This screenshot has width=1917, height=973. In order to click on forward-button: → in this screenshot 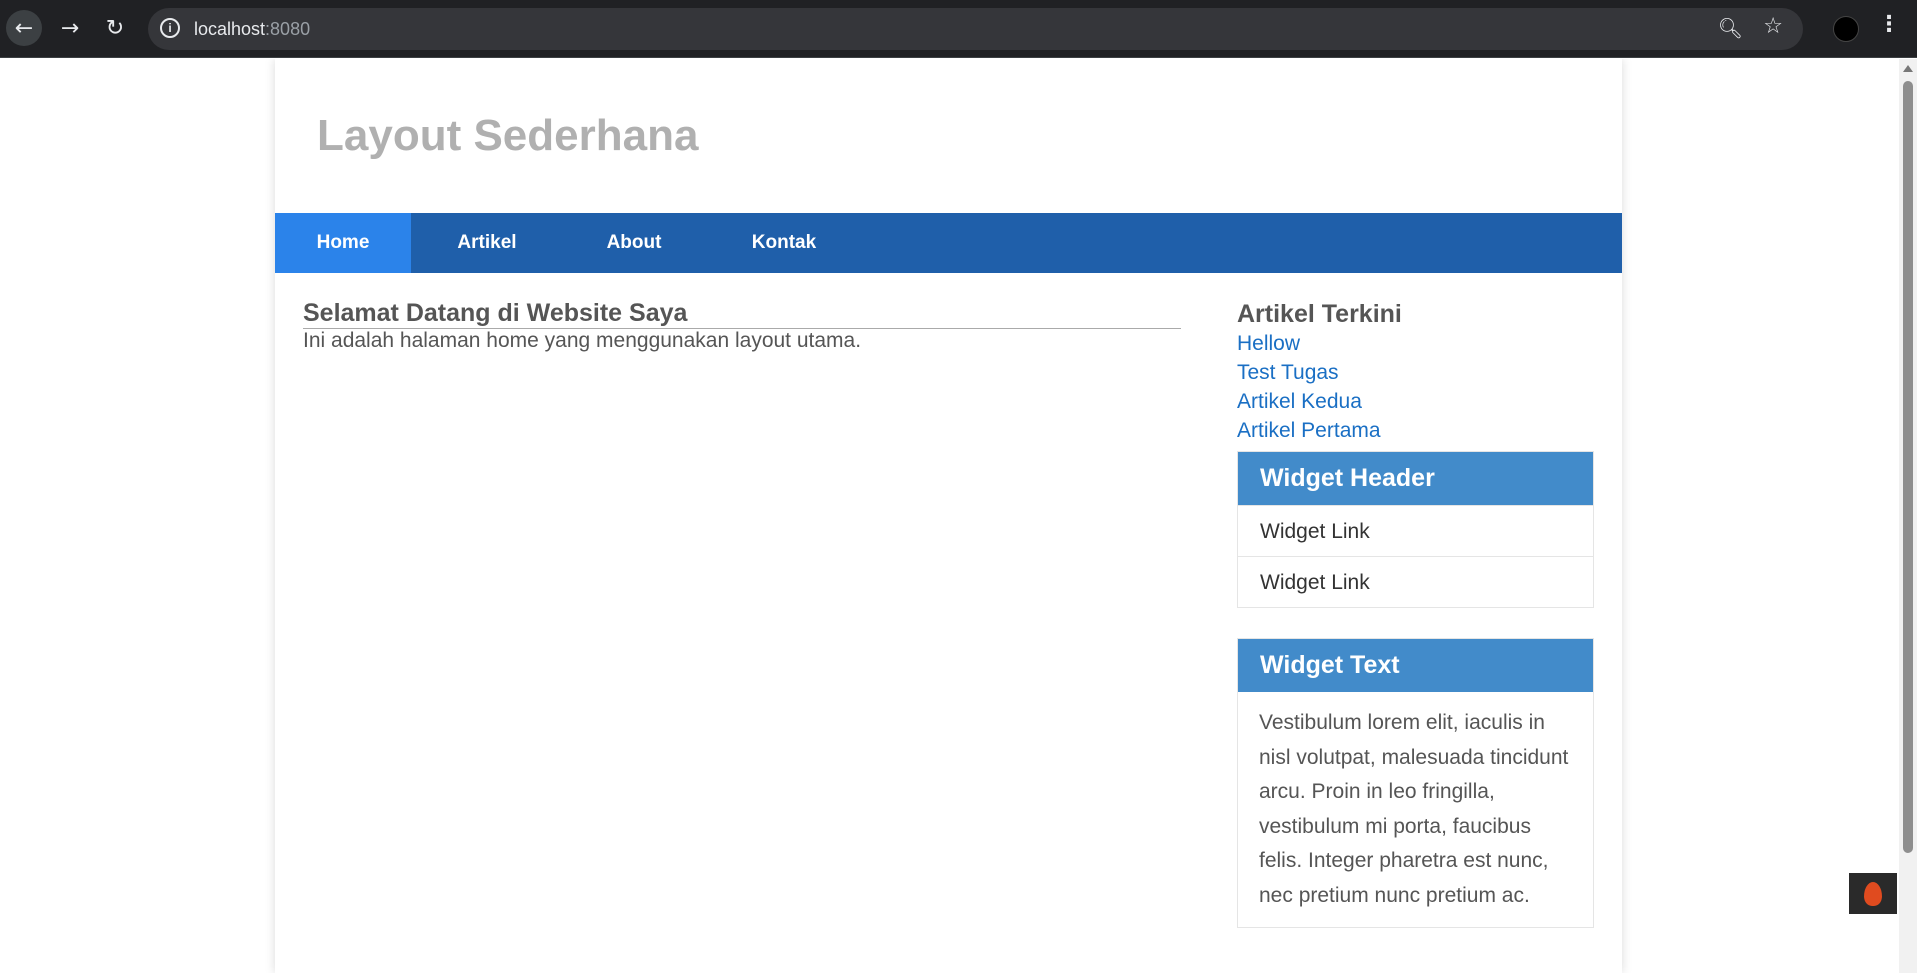, I will do `click(70, 28)`.